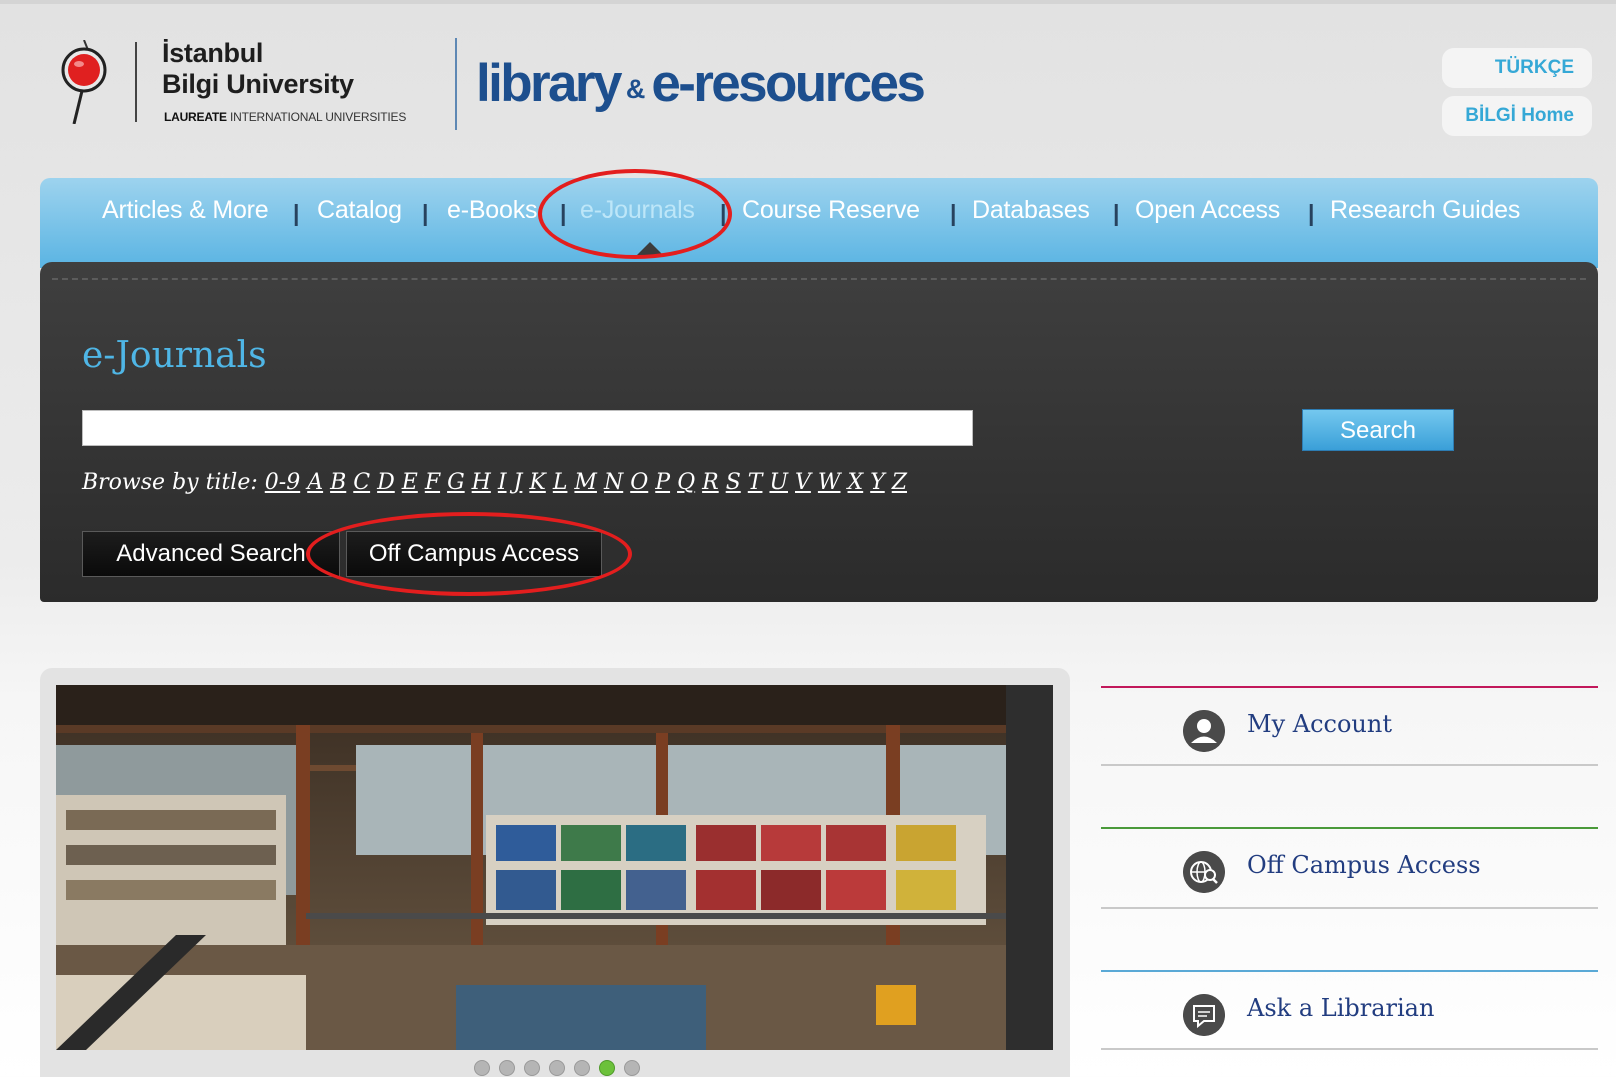 The image size is (1616, 1077). What do you see at coordinates (211, 554) in the screenshot?
I see `advanced-search-button: Advanced Search` at bounding box center [211, 554].